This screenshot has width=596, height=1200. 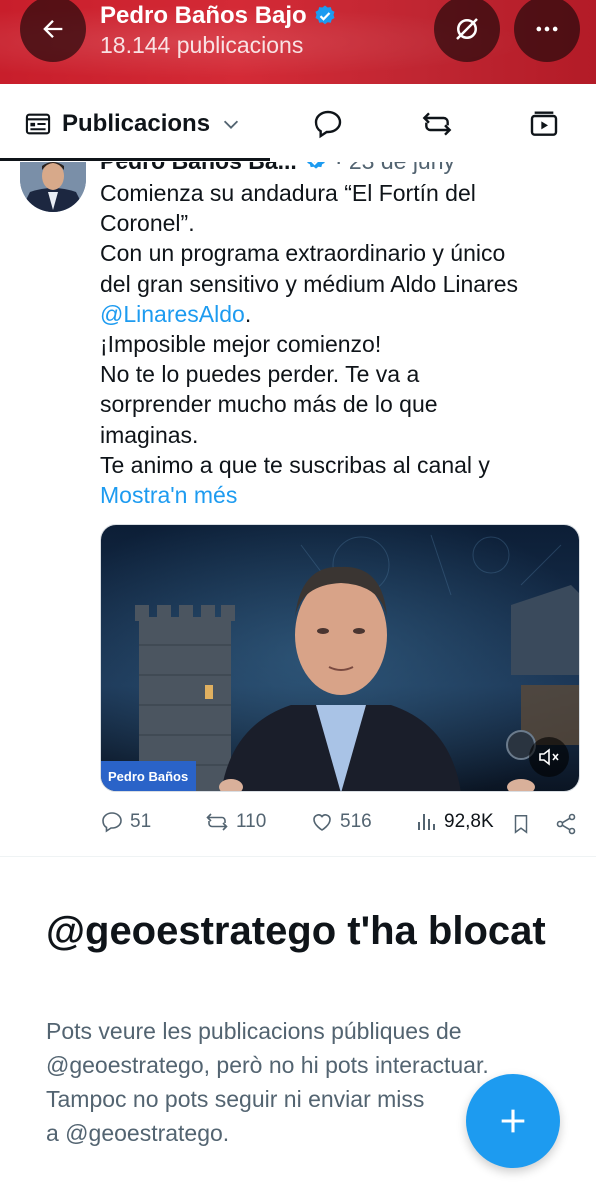 I want to click on post-line: No te lo puedes perder. Te va a, so click(x=260, y=374).